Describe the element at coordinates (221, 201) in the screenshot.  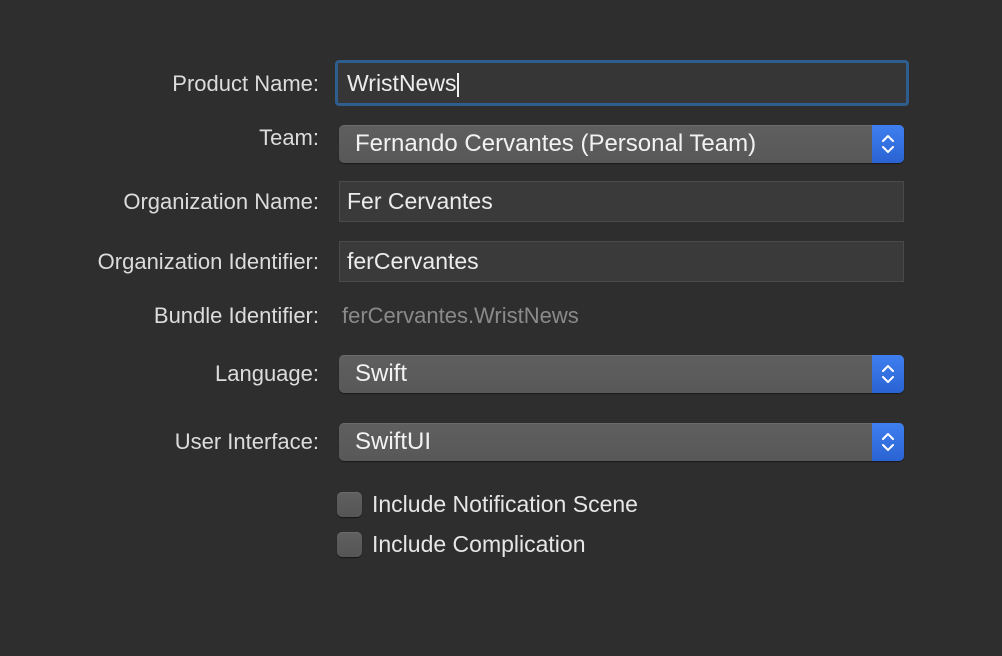
I see `organization-name-label: Organization Name:` at that location.